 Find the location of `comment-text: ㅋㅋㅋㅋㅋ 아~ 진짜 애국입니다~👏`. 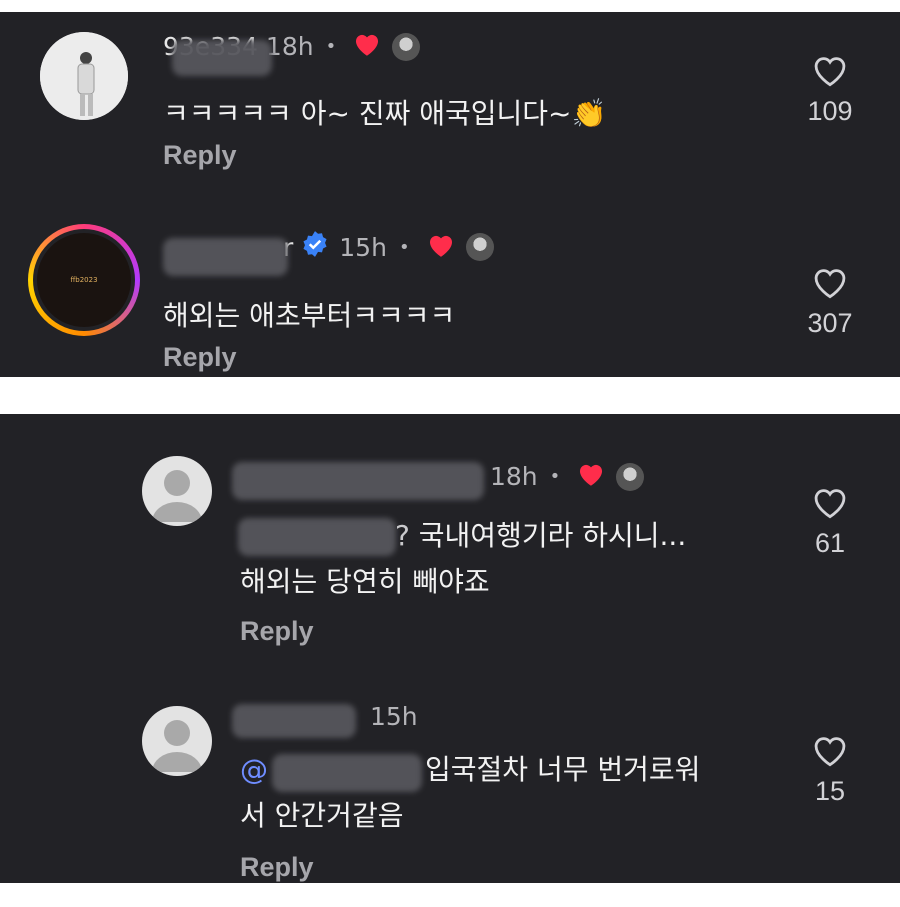

comment-text: ㅋㅋㅋㅋㅋ 아~ 진짜 애국입니다~👏 is located at coordinates (384, 114).